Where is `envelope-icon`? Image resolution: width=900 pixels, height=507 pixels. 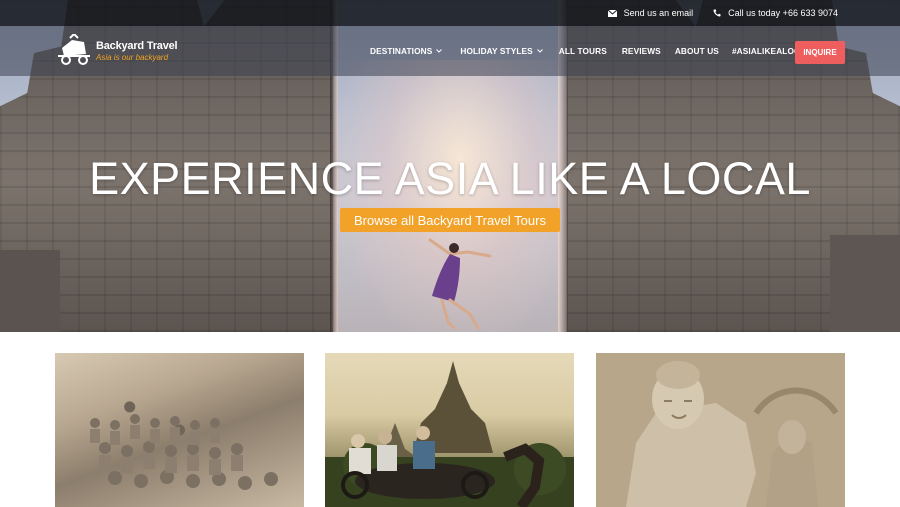
envelope-icon is located at coordinates (612, 13).